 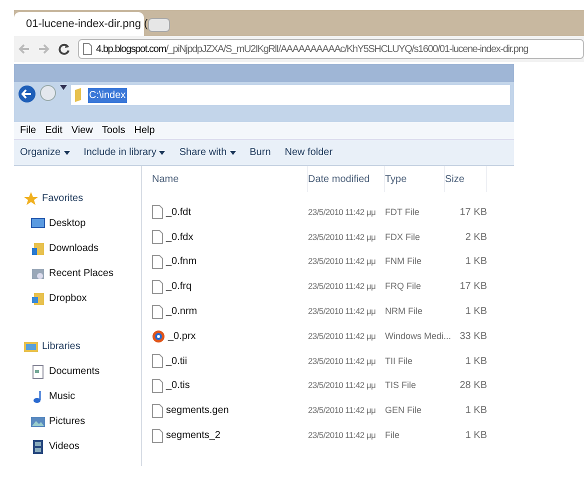 What do you see at coordinates (67, 223) in the screenshot?
I see `sidebar-item: Desktop` at bounding box center [67, 223].